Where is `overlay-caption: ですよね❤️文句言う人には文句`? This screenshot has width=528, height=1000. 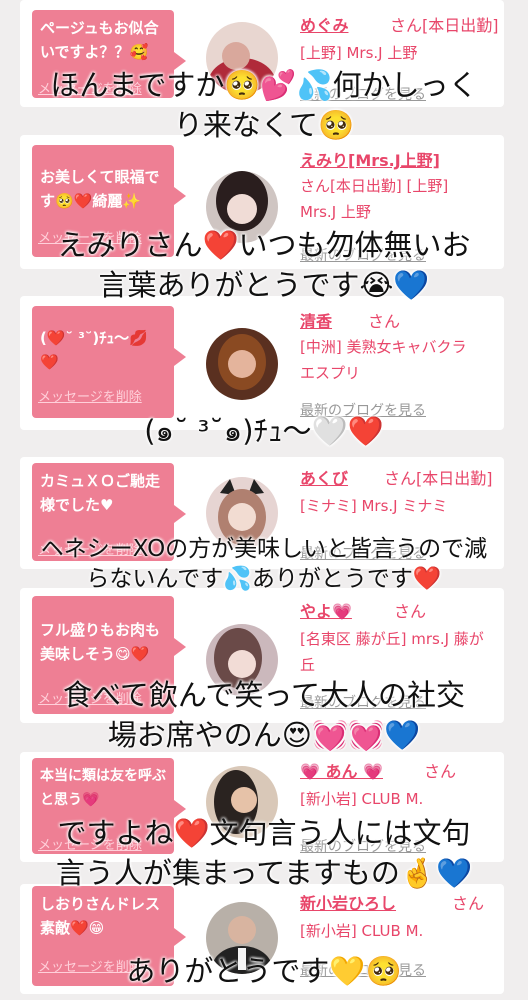 overlay-caption: ですよね❤️文句言う人には文句 is located at coordinates (264, 833).